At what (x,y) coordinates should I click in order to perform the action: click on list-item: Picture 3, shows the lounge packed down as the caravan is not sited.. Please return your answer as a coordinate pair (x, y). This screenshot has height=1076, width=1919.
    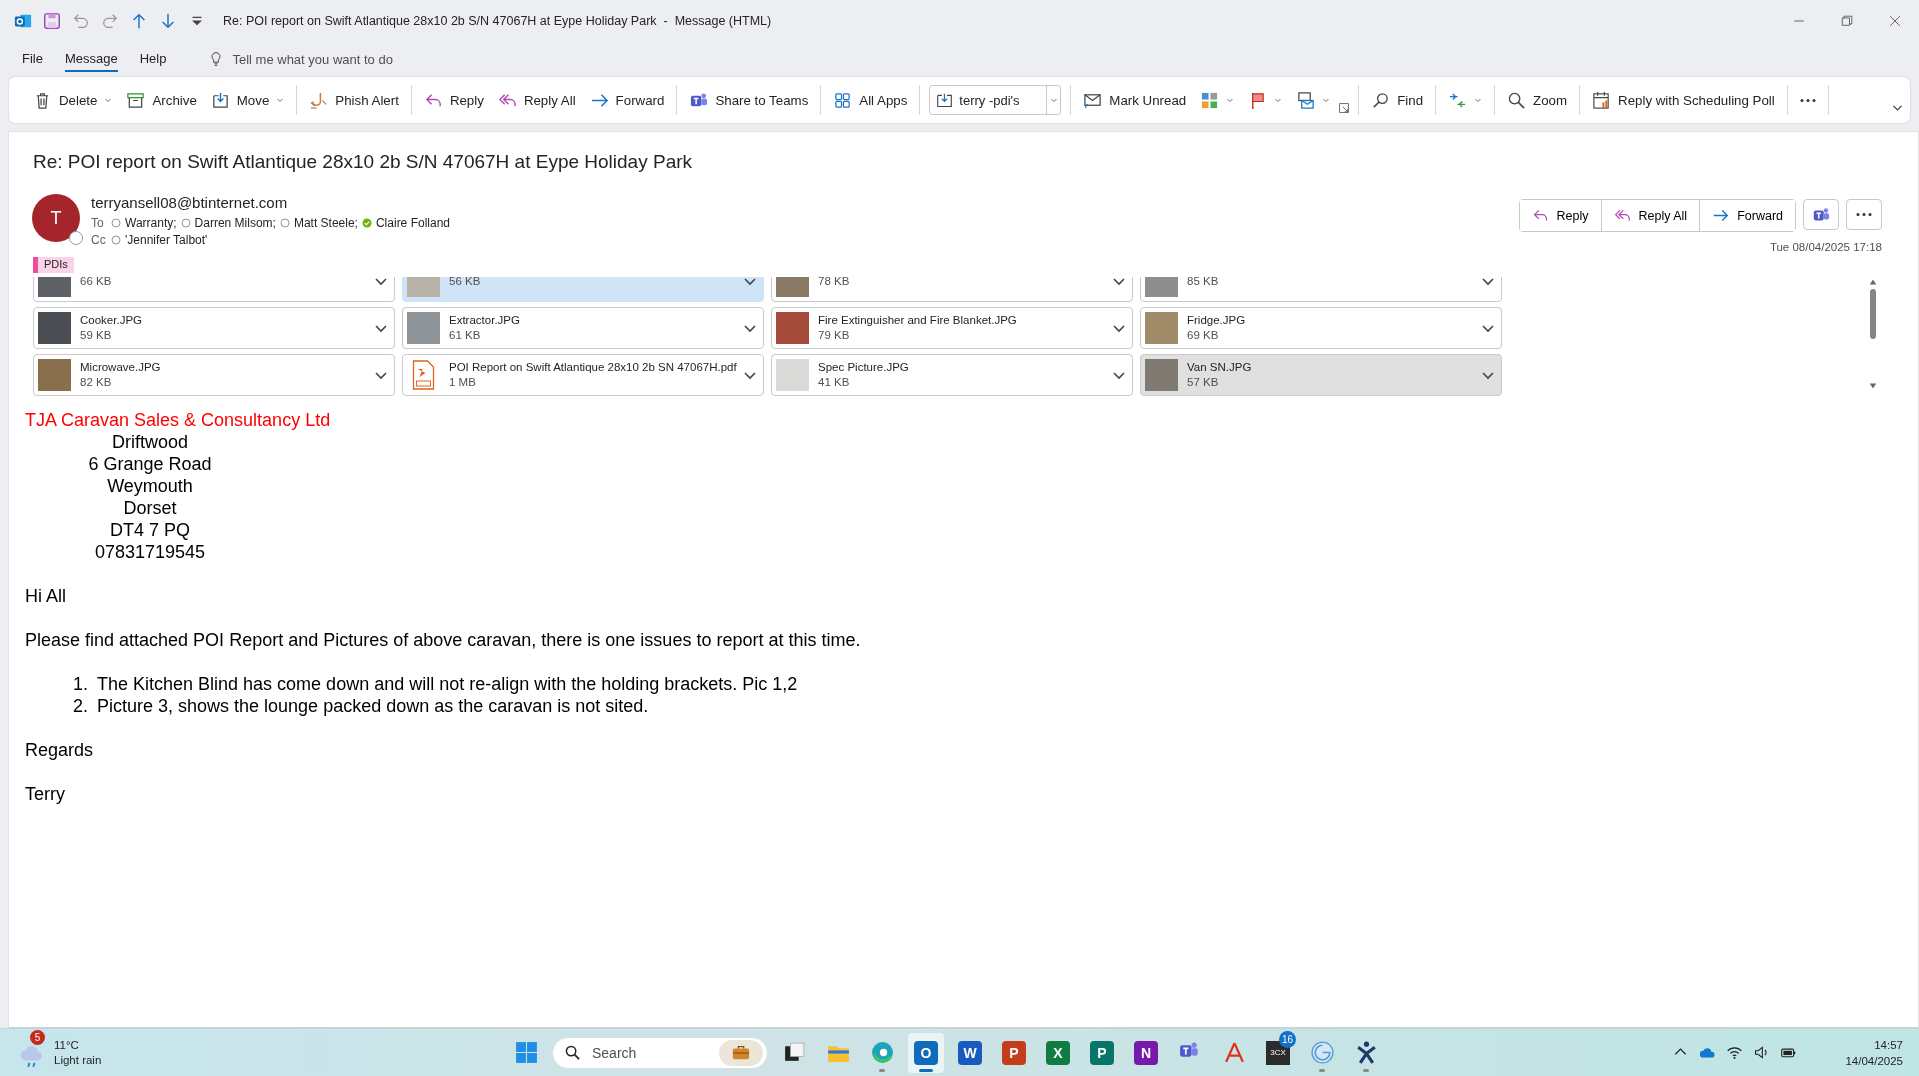
    Looking at the image, I should click on (373, 706).